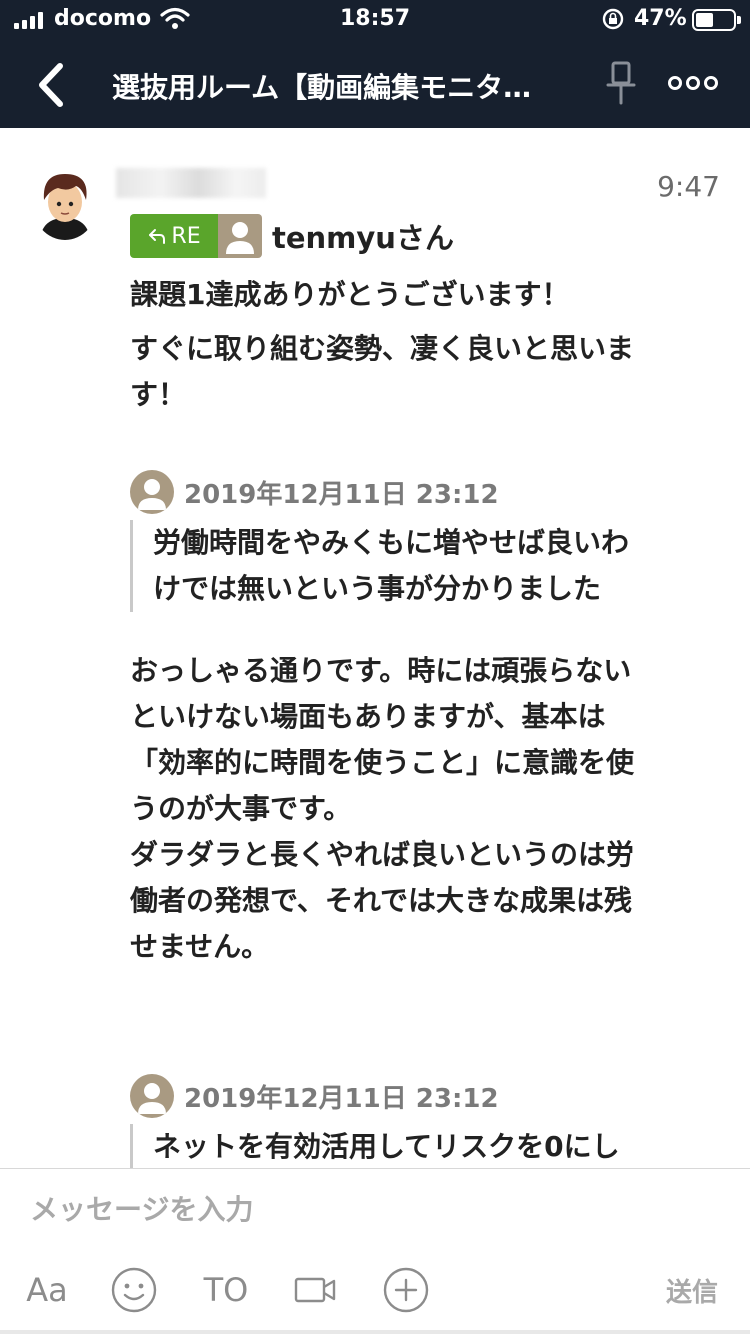 The width and height of the screenshot is (750, 1334). What do you see at coordinates (47, 1290) in the screenshot?
I see `text-style-button: Aa` at bounding box center [47, 1290].